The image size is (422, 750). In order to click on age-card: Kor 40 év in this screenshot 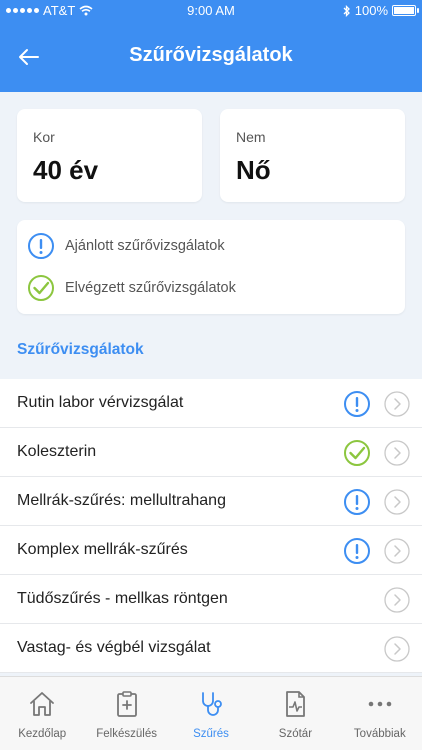, I will do `click(109, 155)`.